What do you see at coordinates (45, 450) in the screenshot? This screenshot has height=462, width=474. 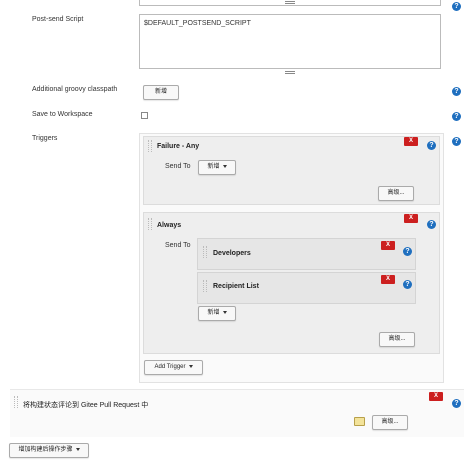 I see `add-post-build-step-label: 增加构建后操作步骤` at bounding box center [45, 450].